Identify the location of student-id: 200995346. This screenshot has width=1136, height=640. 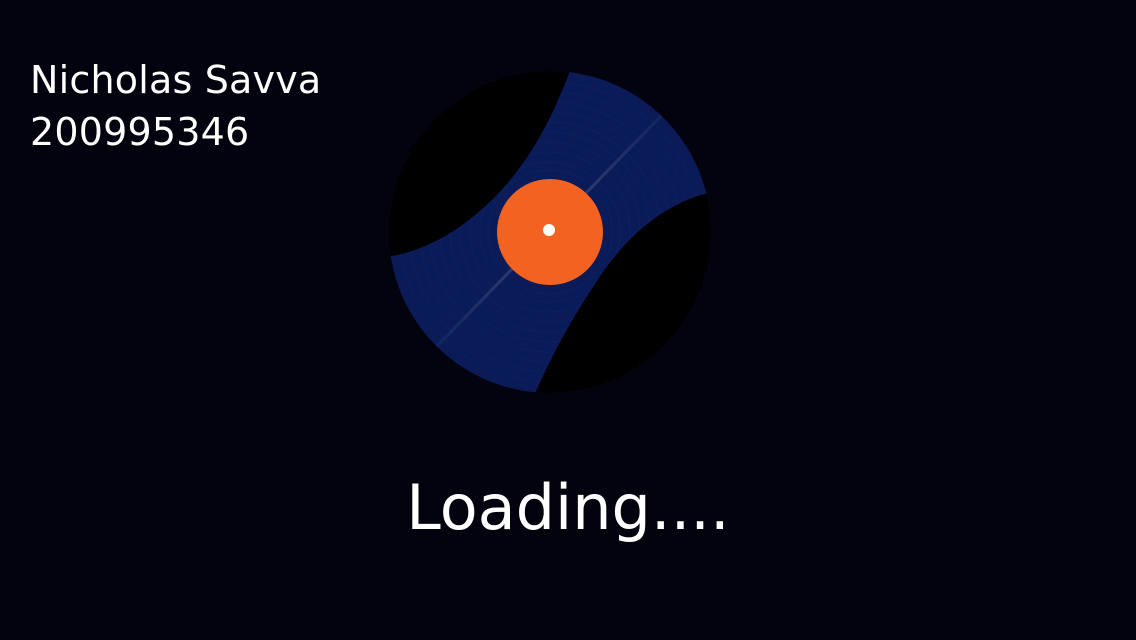
(140, 132).